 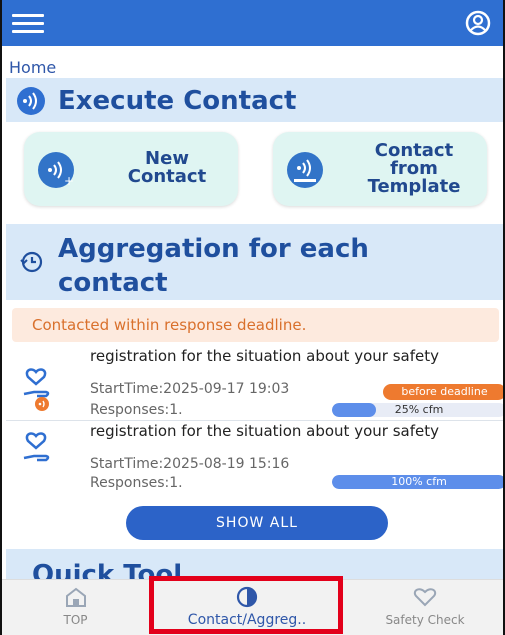 What do you see at coordinates (425, 607) in the screenshot?
I see `tab-safety-check: Safety Check` at bounding box center [425, 607].